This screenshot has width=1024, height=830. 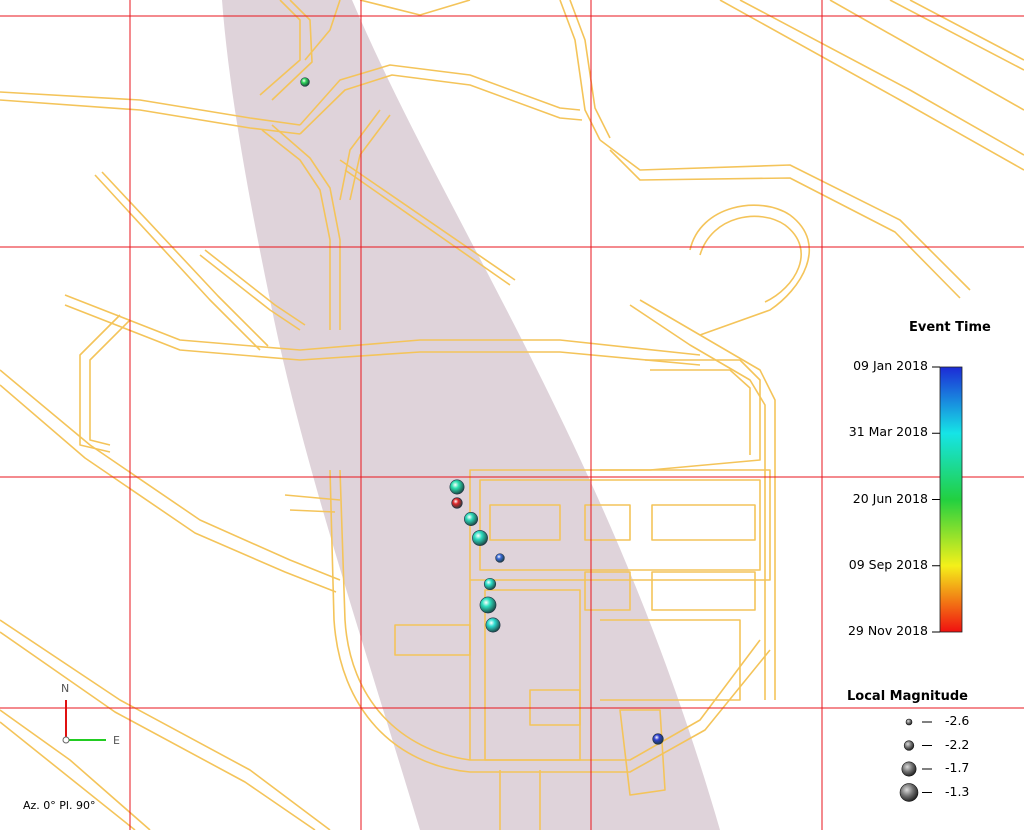 I want to click on magnitude-legend-label: -2.2, so click(x=957, y=744).